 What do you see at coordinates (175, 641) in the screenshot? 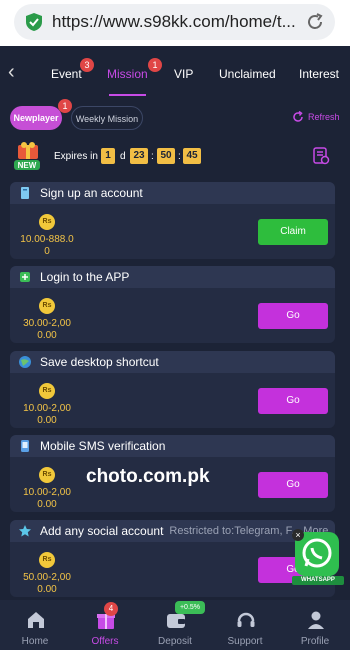
I see `nav-deposit-label: Deposit` at bounding box center [175, 641].